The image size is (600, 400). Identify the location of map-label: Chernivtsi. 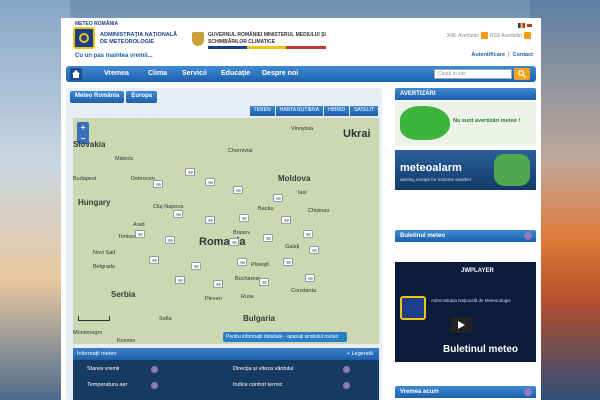
(240, 151).